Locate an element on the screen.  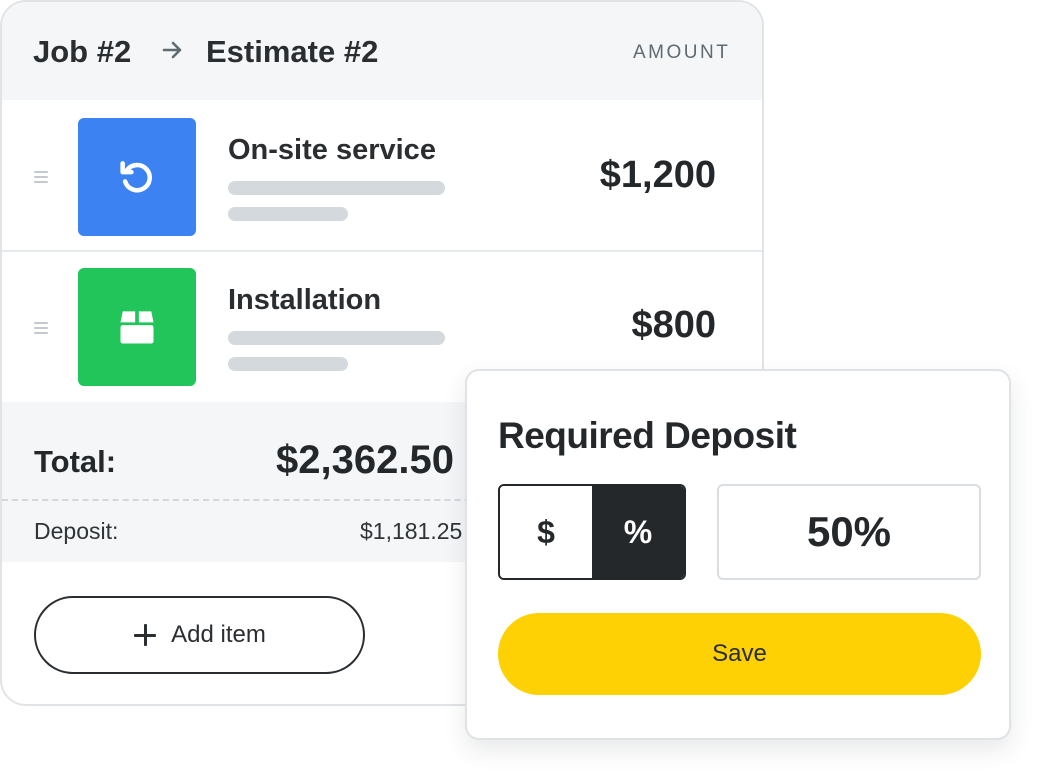
arrow-right-icon is located at coordinates (172, 50).